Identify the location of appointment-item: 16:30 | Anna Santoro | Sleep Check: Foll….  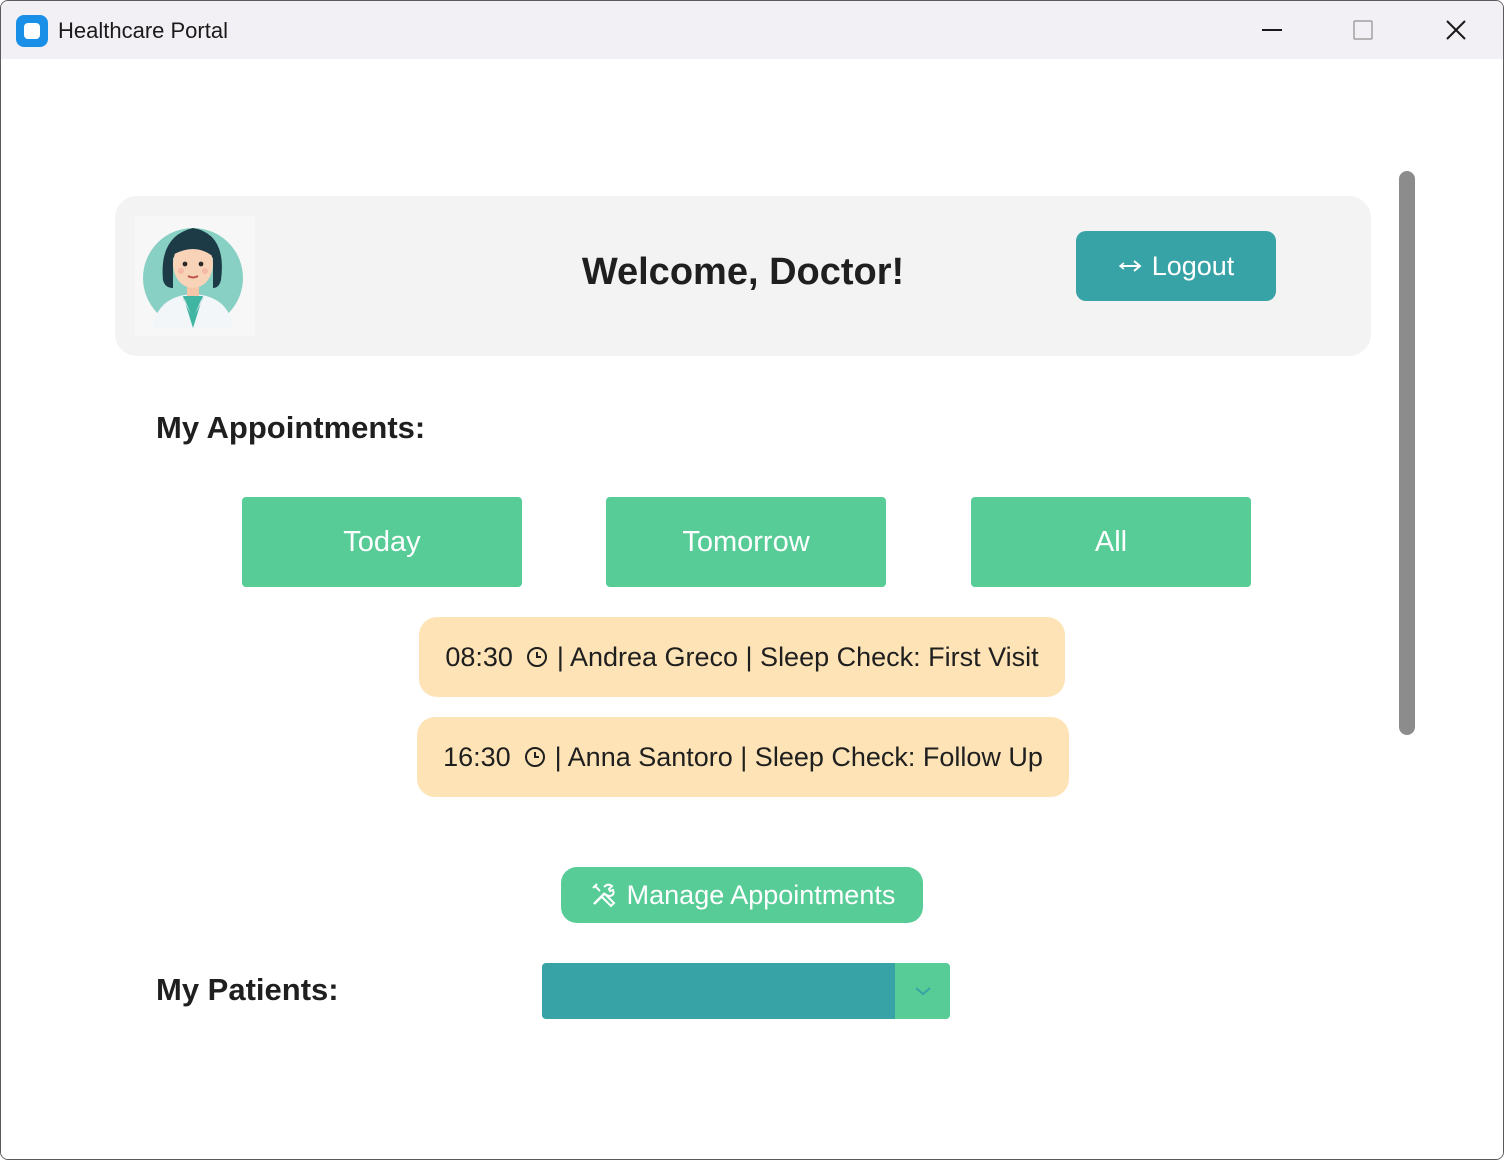
(743, 757).